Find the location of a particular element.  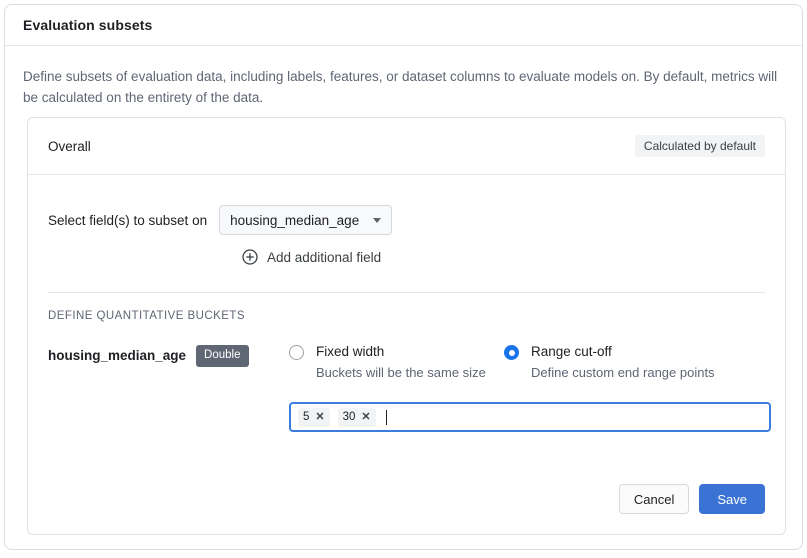

field-select-label: Select field(s) to subset on is located at coordinates (128, 220).